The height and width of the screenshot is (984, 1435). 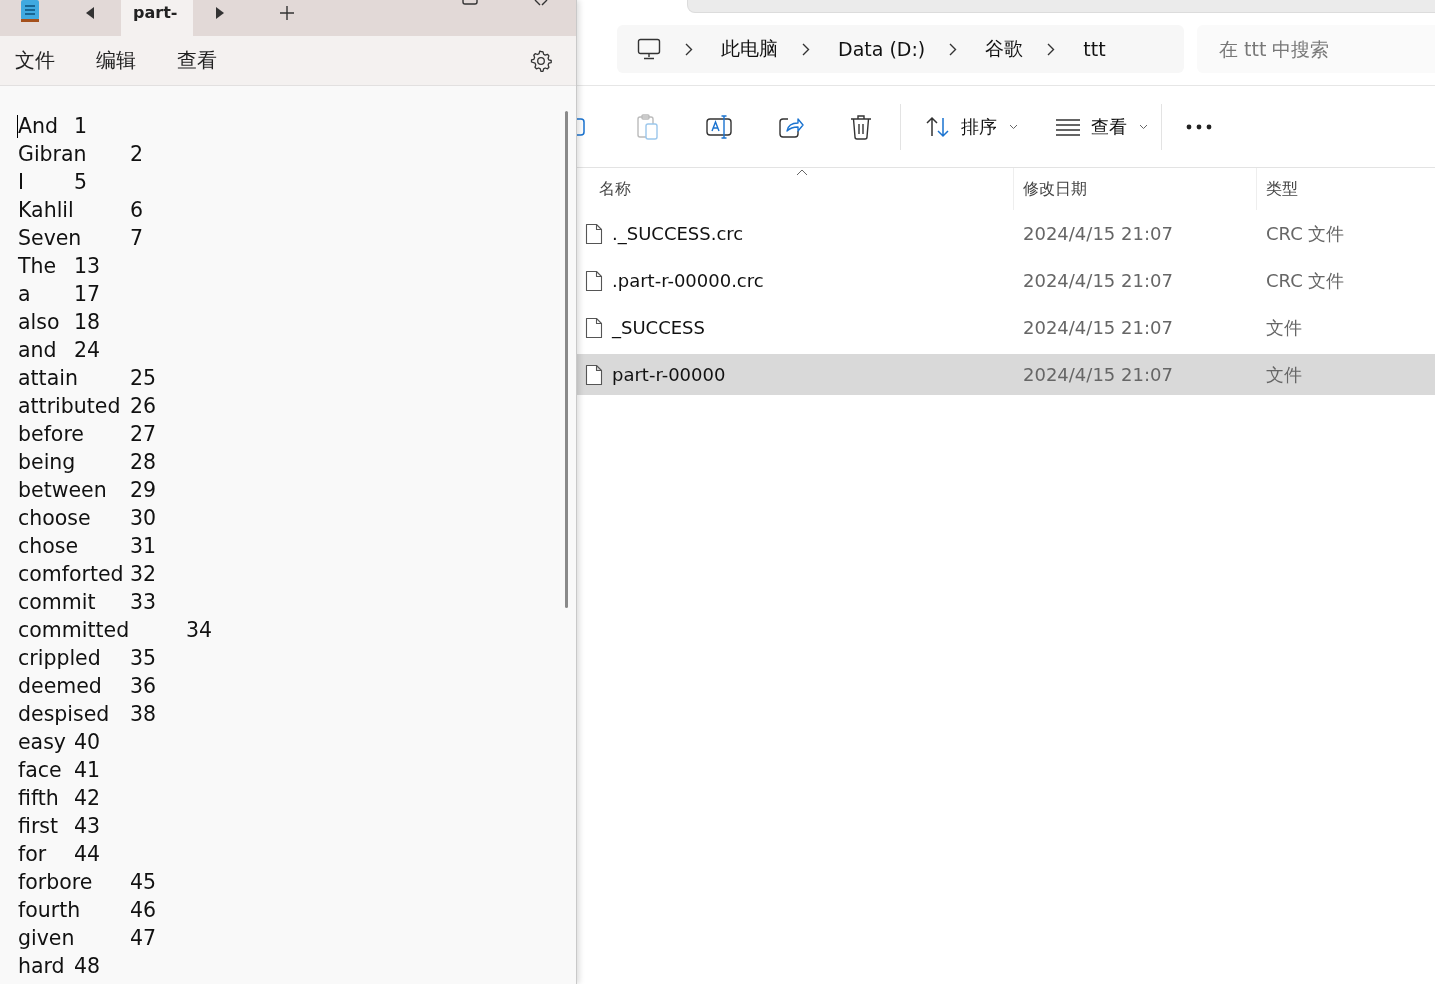 What do you see at coordinates (1199, 126) in the screenshot?
I see `more-icon` at bounding box center [1199, 126].